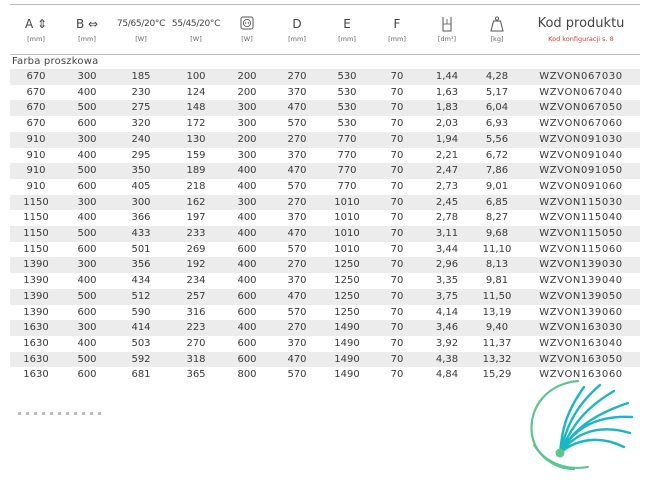 This screenshot has width=650, height=499. I want to click on brand-logo-mark, so click(582, 425).